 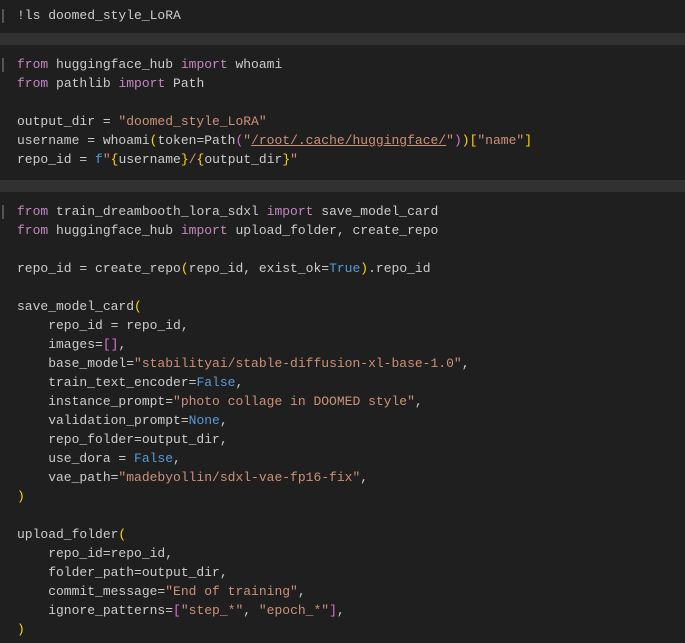 What do you see at coordinates (103, 420) in the screenshot?
I see `code-token: validation_prompt=` at bounding box center [103, 420].